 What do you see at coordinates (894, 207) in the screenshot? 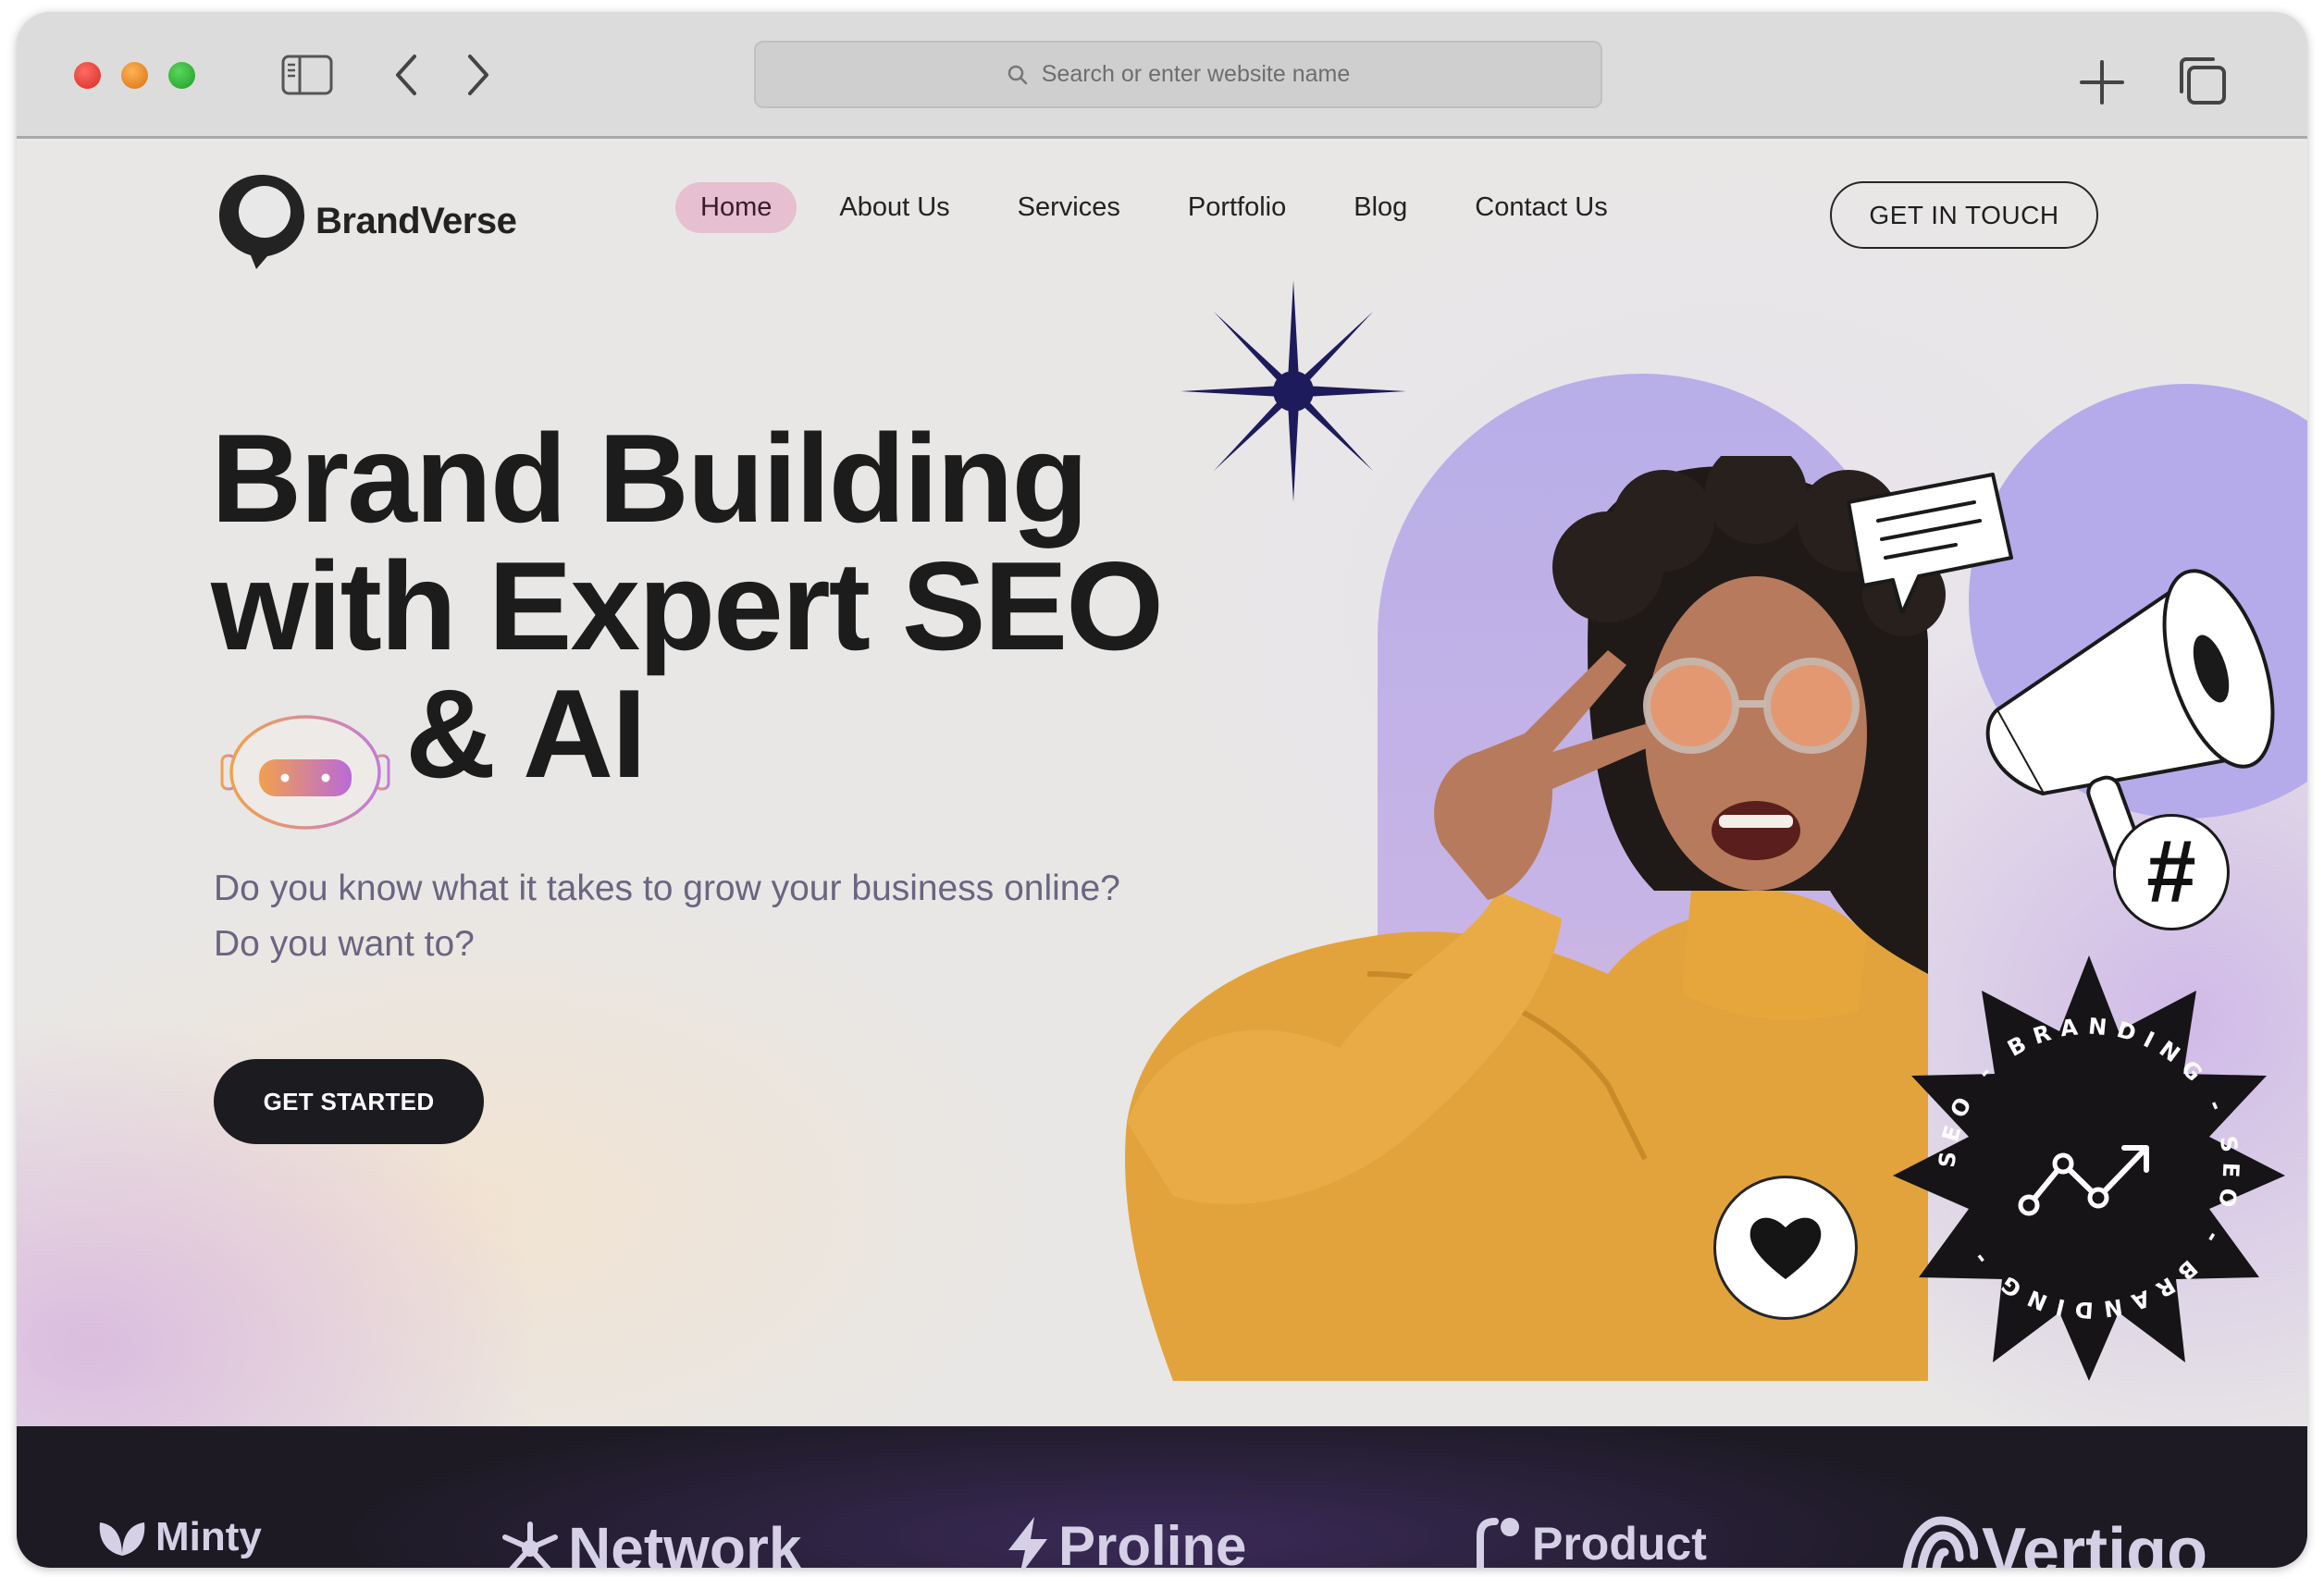
I see `nav-item-about-us: About Us` at bounding box center [894, 207].